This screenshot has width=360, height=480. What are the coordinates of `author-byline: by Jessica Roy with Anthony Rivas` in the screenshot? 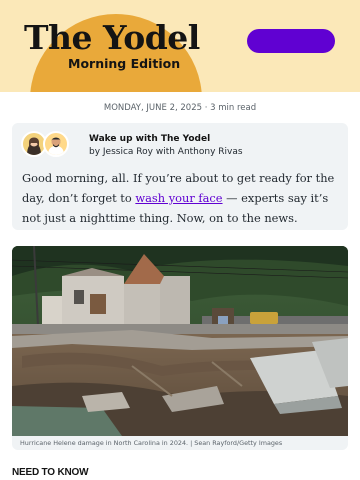 It's located at (166, 152).